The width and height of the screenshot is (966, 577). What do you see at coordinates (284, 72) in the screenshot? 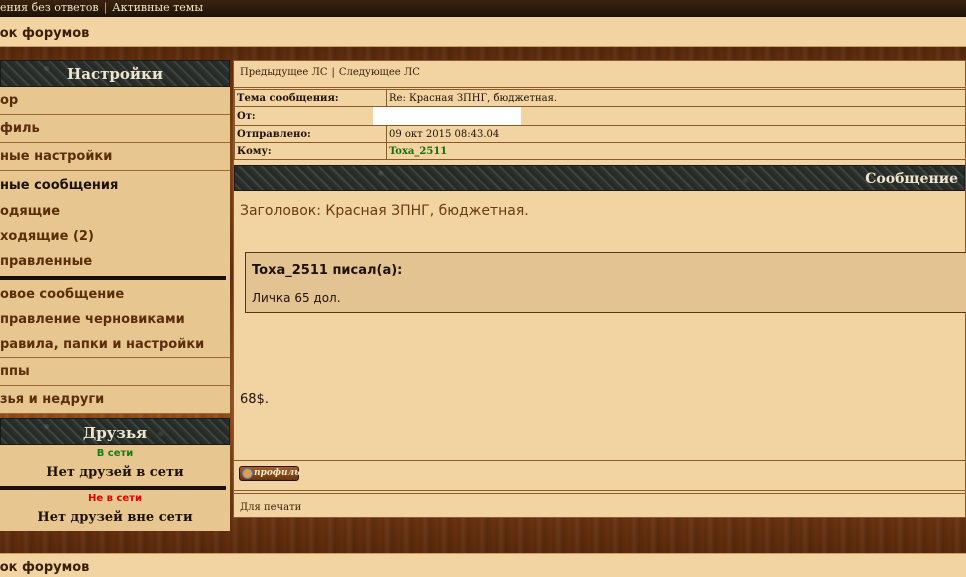
I see `prev-pm-link: Предыдущее ЛС` at bounding box center [284, 72].